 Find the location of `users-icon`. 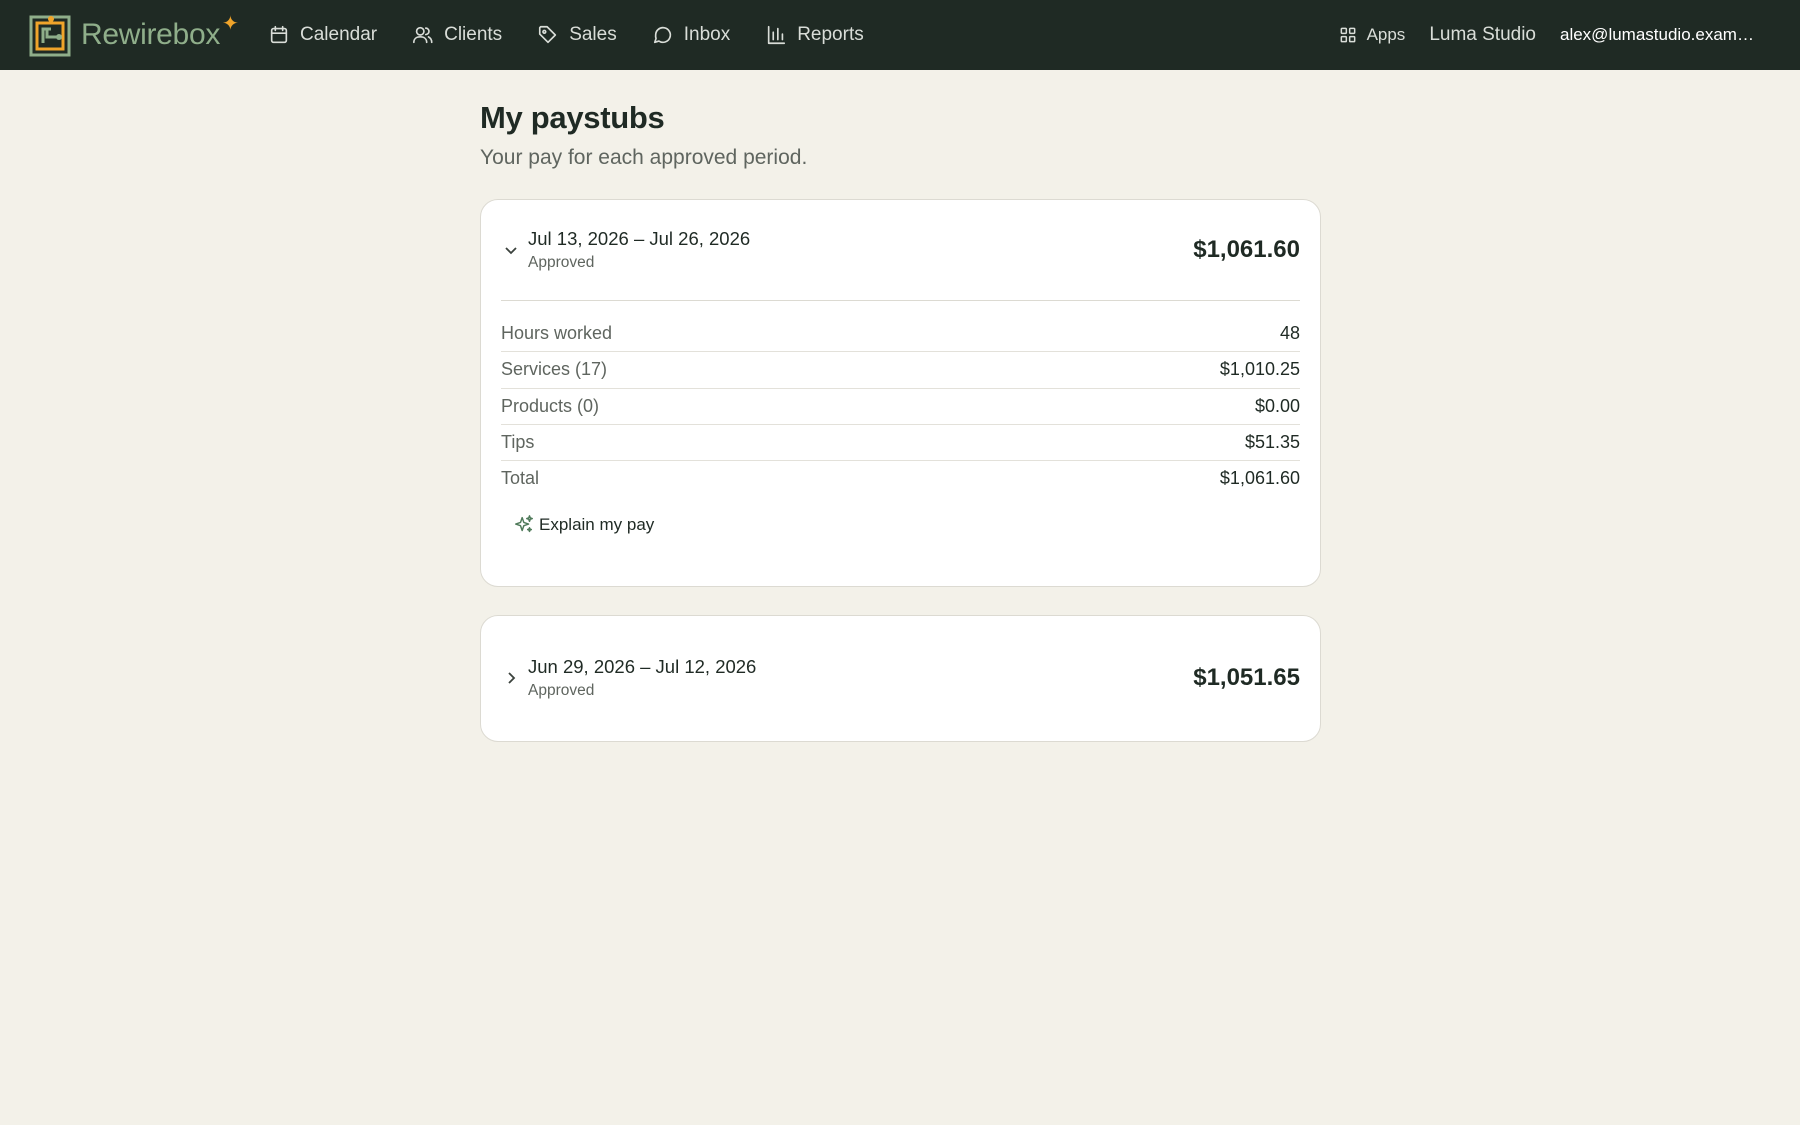

users-icon is located at coordinates (423, 35).